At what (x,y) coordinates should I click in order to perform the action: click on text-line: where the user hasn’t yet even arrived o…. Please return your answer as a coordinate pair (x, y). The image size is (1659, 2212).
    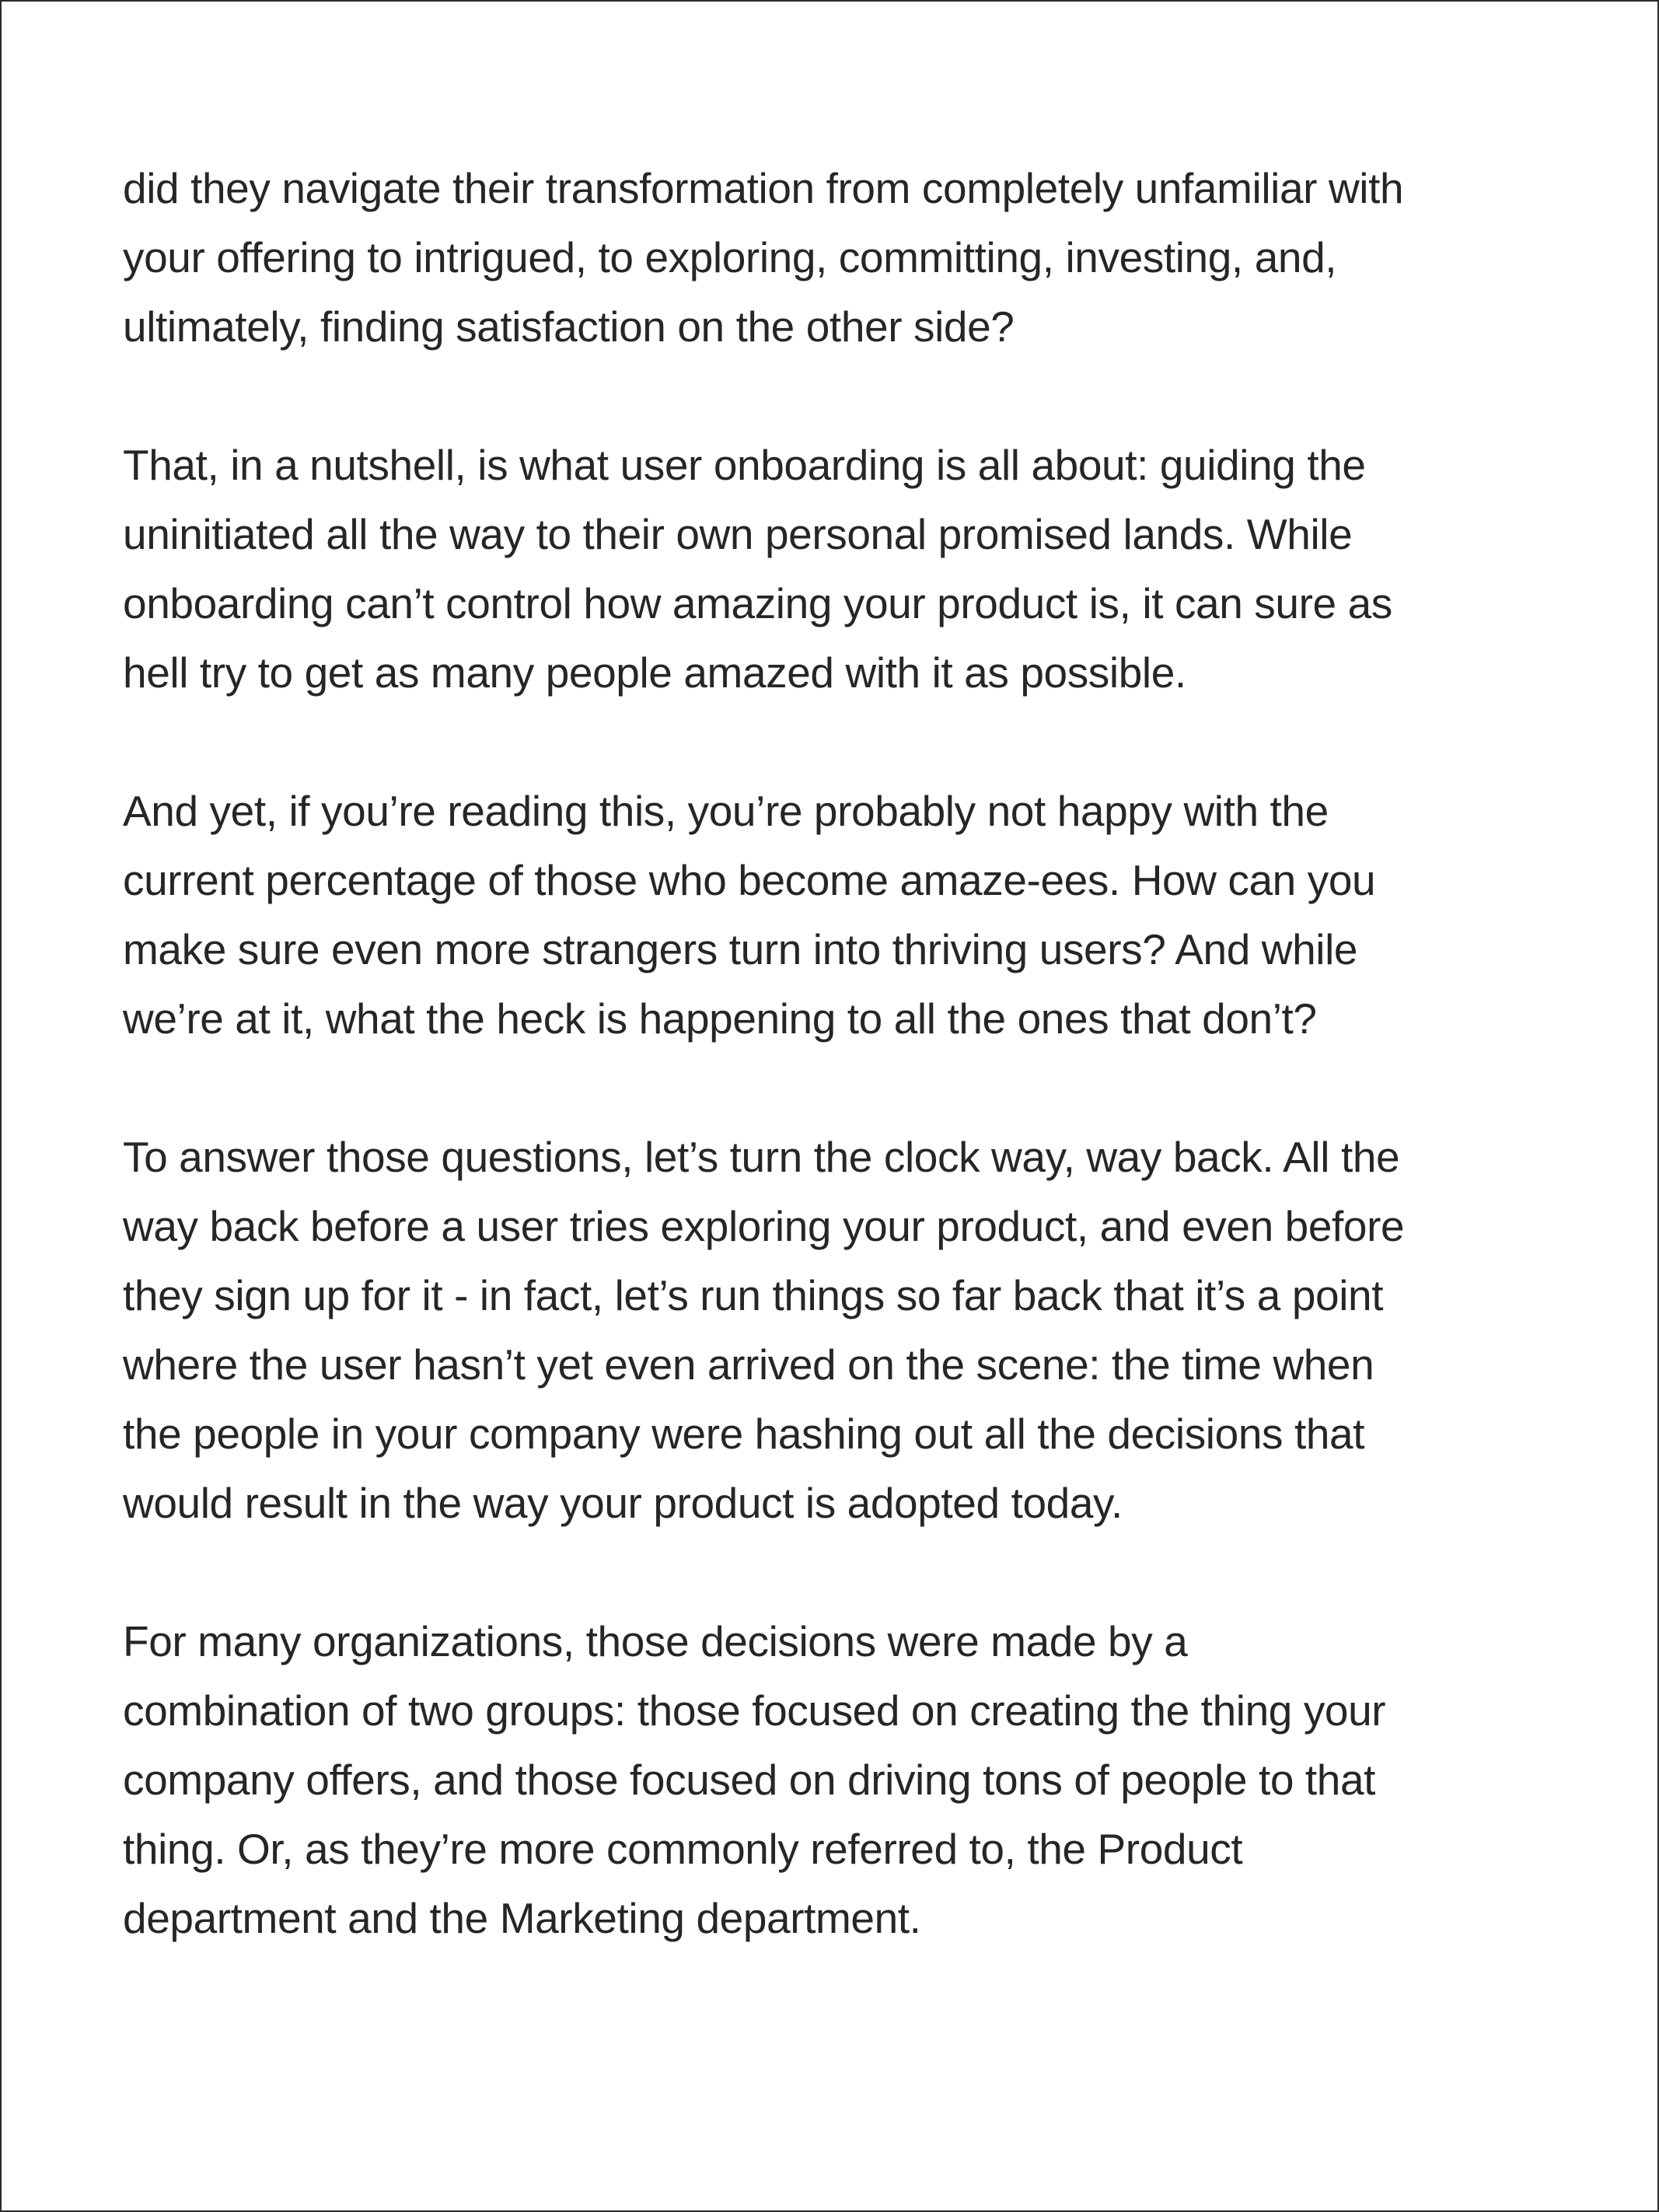
    Looking at the image, I should click on (748, 1364).